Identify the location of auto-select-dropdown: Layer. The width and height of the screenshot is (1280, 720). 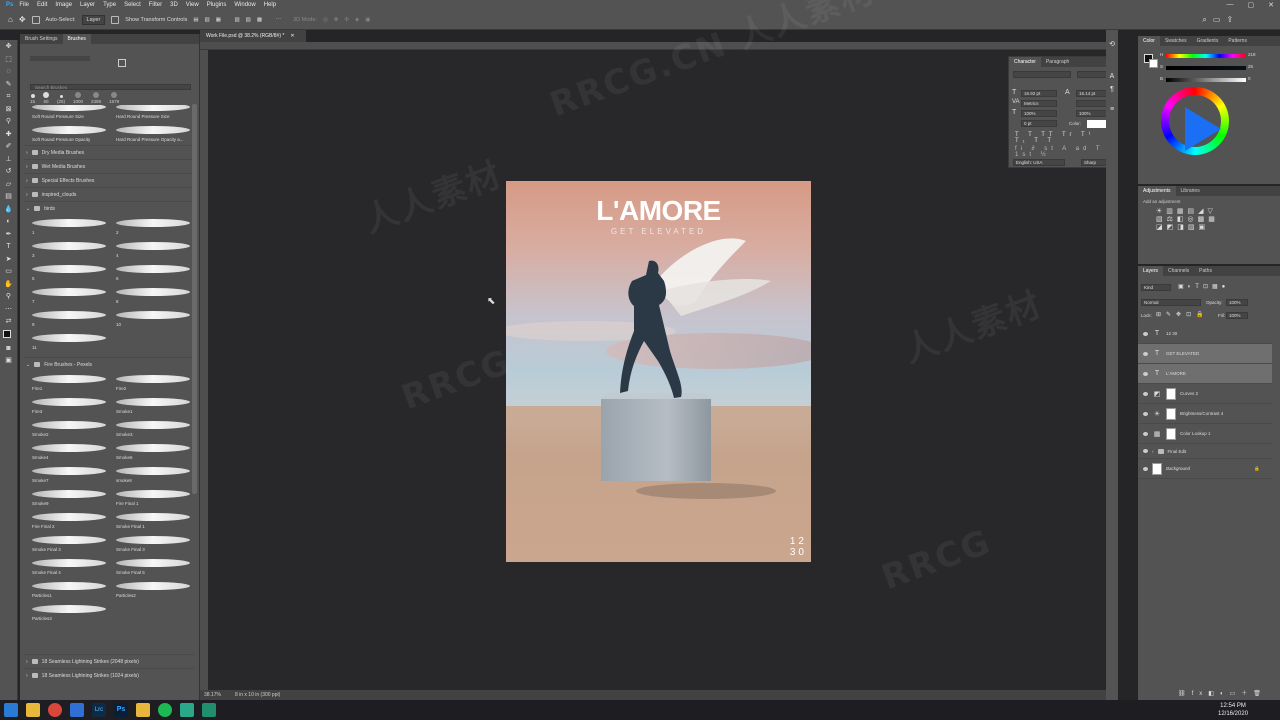
(93, 19).